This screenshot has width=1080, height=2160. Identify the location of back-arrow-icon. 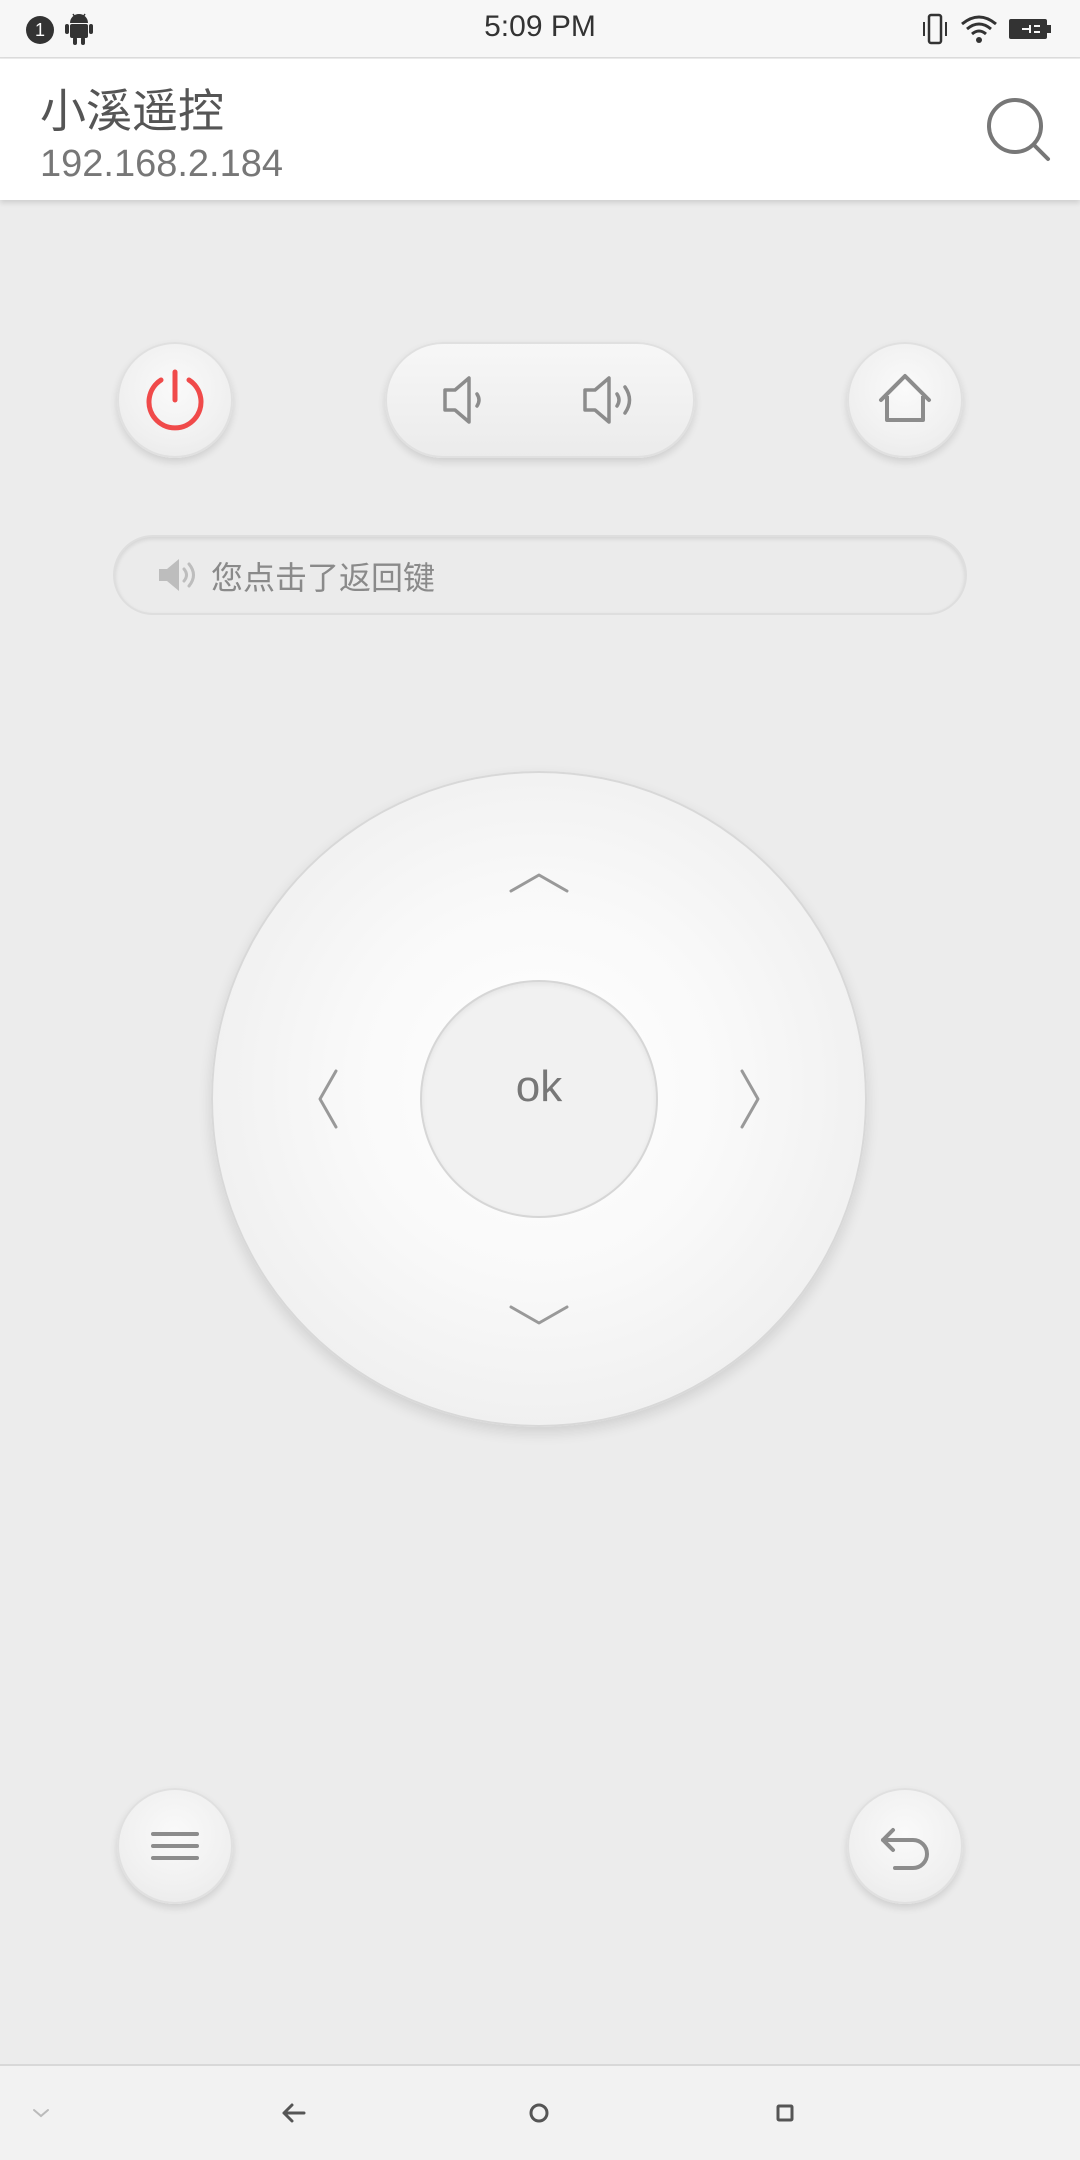
(294, 2113).